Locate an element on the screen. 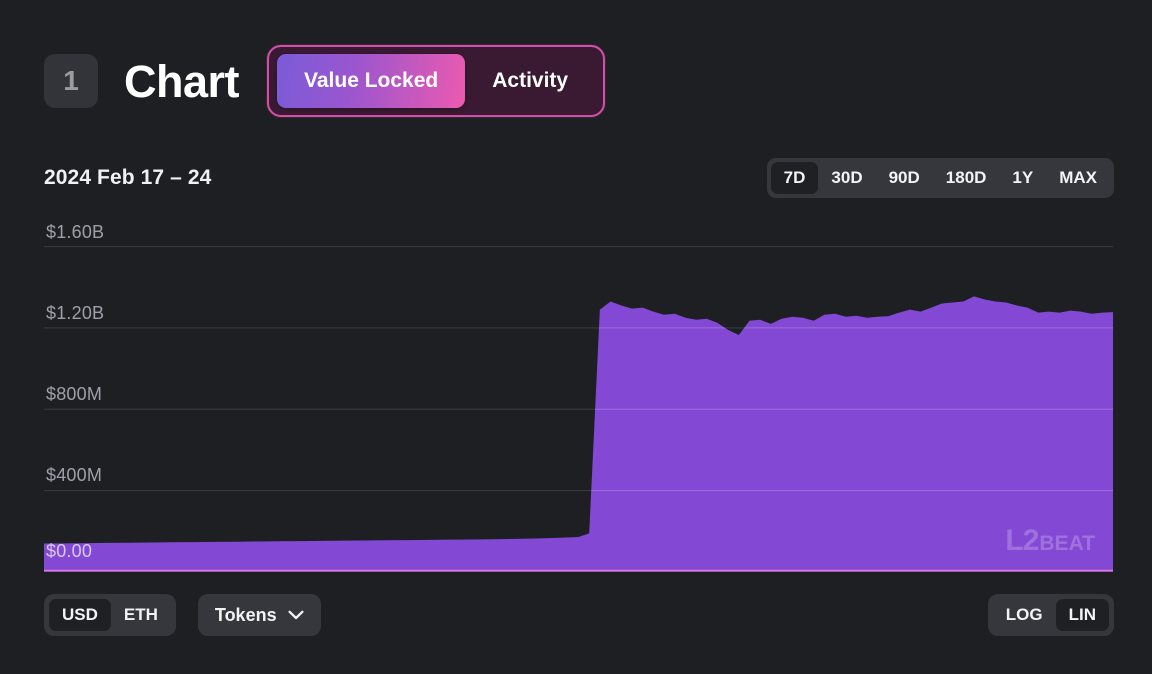 The width and height of the screenshot is (1152, 674). tokens-dropdown-label: Tokens is located at coordinates (245, 614).